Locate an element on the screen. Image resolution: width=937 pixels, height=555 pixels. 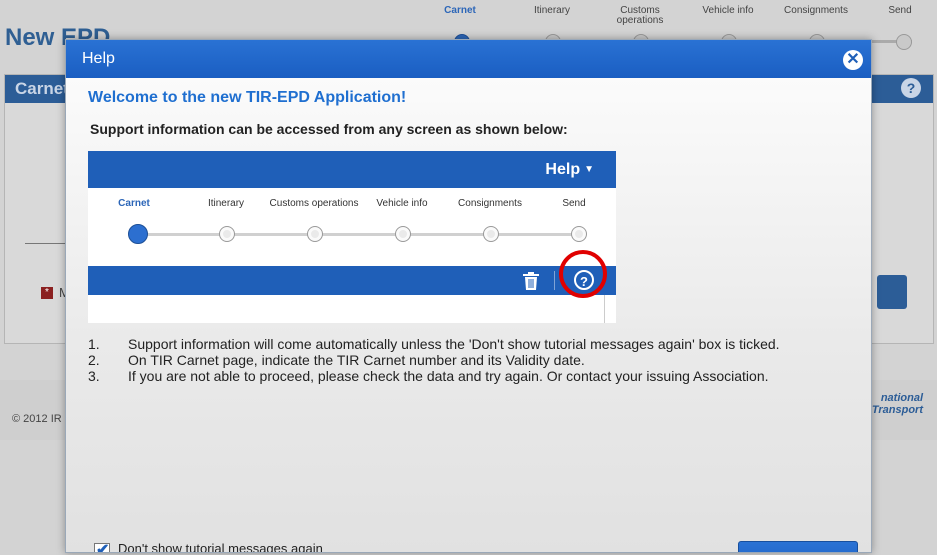
illustration-dot-consignments is located at coordinates (491, 234).